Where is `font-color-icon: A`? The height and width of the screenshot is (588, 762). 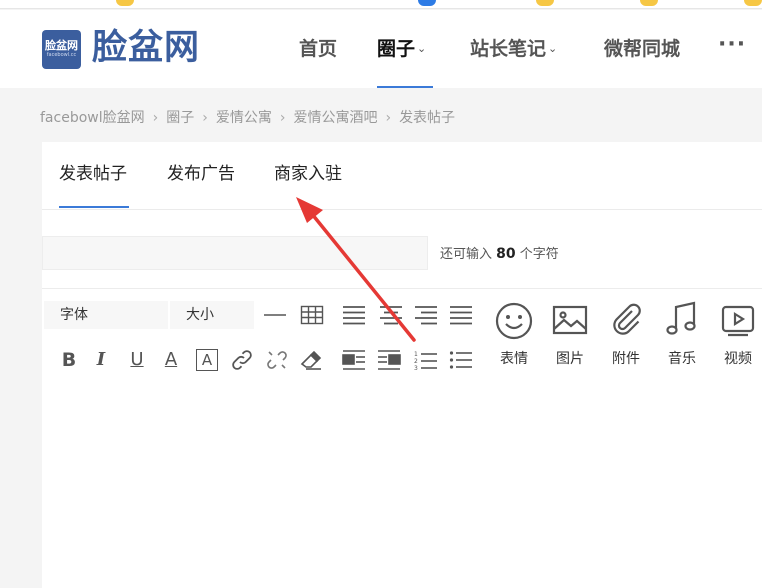 font-color-icon: A is located at coordinates (171, 360).